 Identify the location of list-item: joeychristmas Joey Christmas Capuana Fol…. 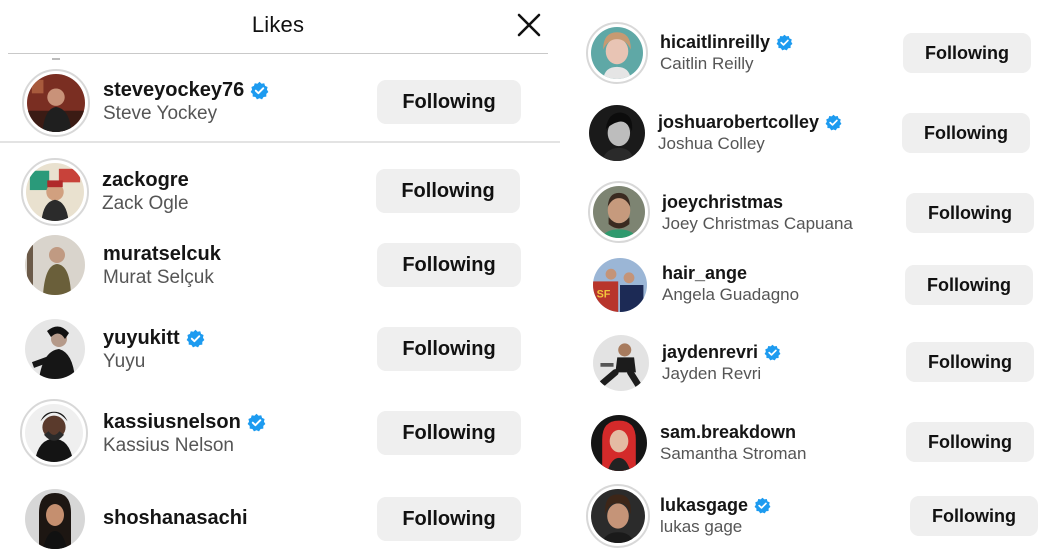
(814, 213).